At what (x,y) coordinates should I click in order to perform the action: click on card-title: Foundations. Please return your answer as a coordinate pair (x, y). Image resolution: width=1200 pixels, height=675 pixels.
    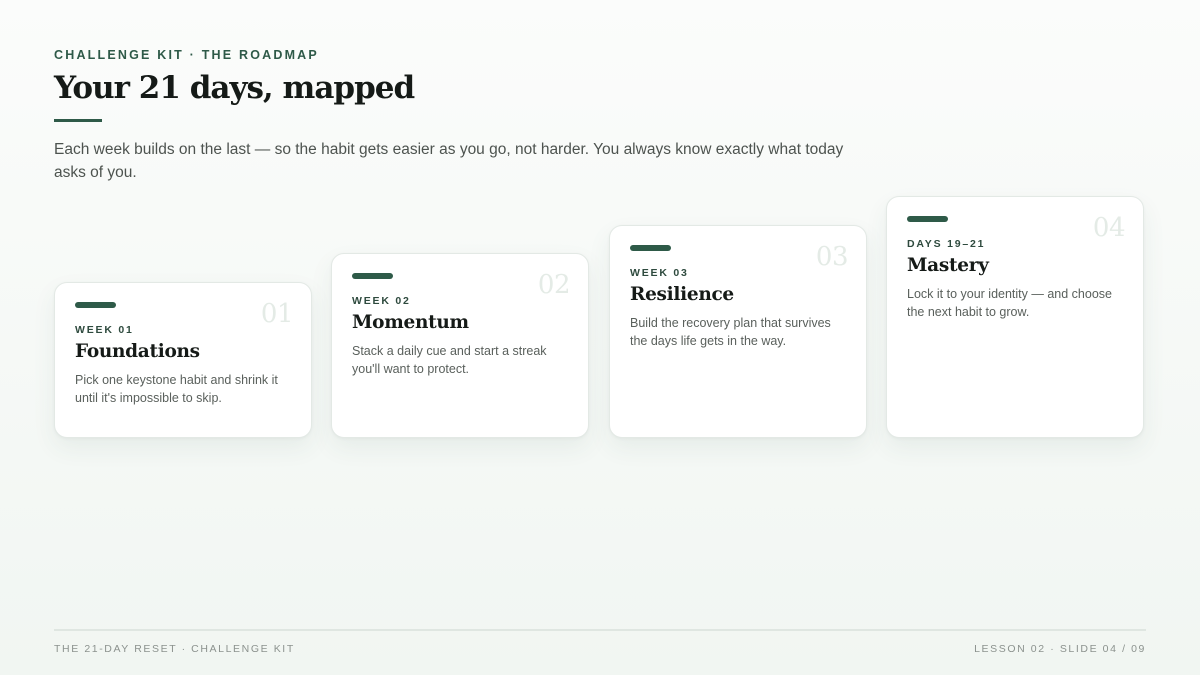
    Looking at the image, I should click on (137, 351).